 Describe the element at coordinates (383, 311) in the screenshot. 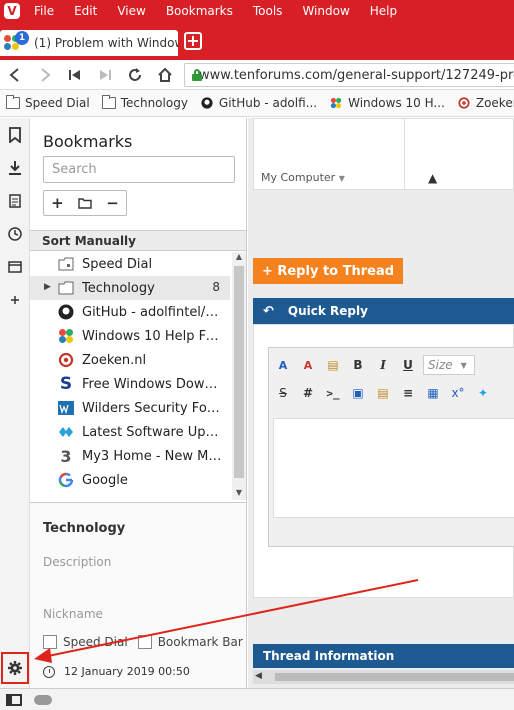

I see `quick-reply-header: ↶ Quick Reply` at that location.